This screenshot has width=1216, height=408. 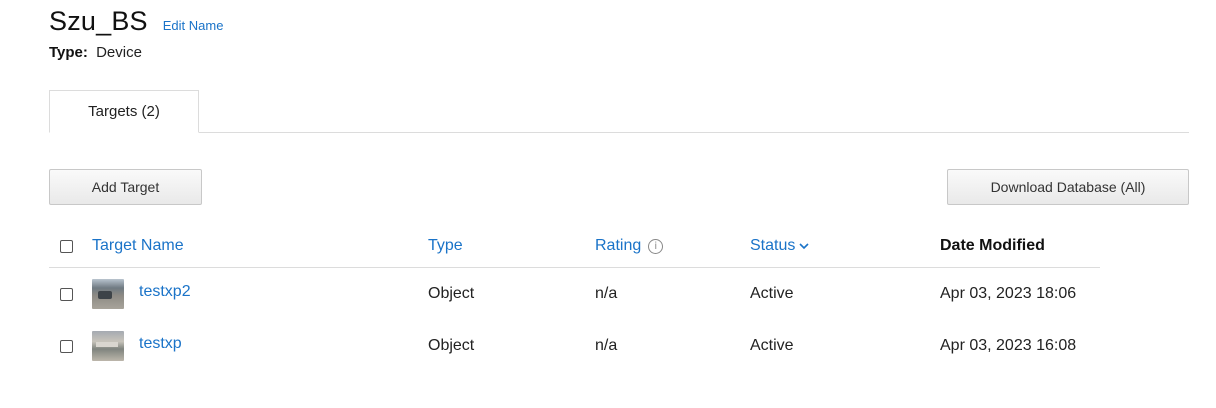 I want to click on tabs-divider, so click(x=619, y=132).